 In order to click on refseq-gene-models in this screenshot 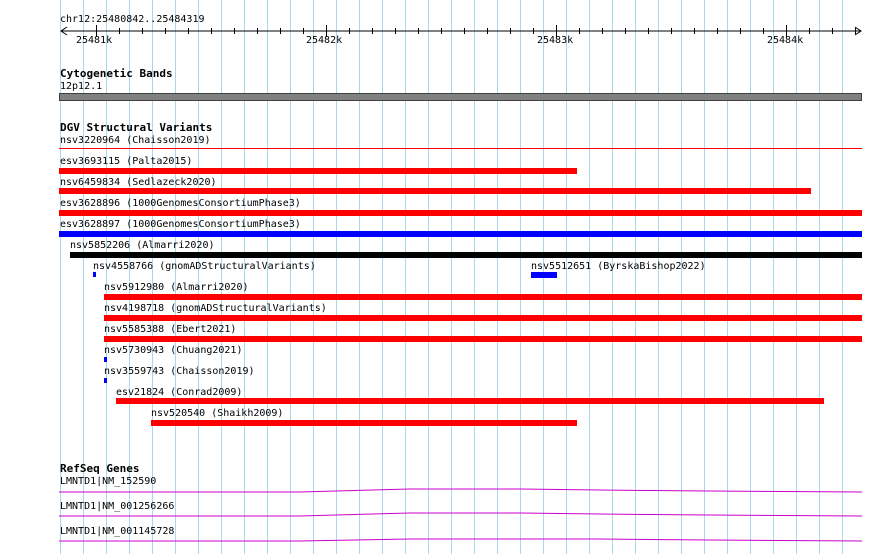, I will do `click(461, 515)`.